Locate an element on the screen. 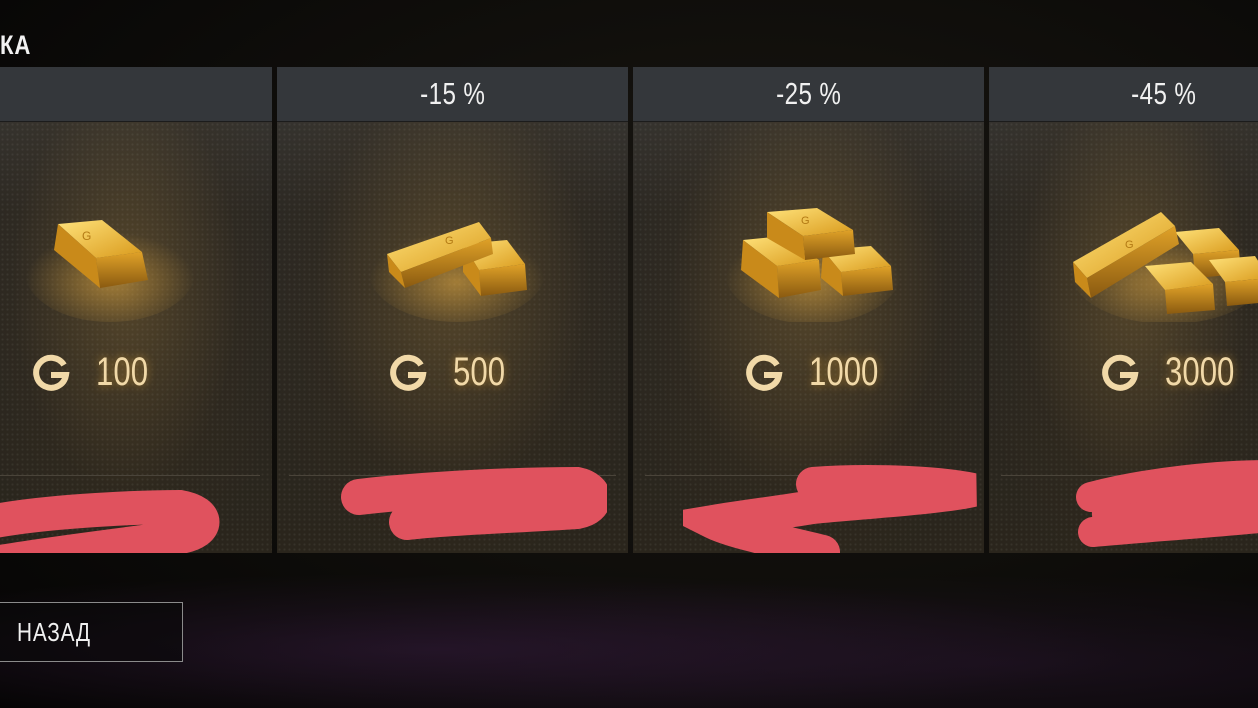 This screenshot has height=708, width=1258. offer-header: -25 % is located at coordinates (808, 94).